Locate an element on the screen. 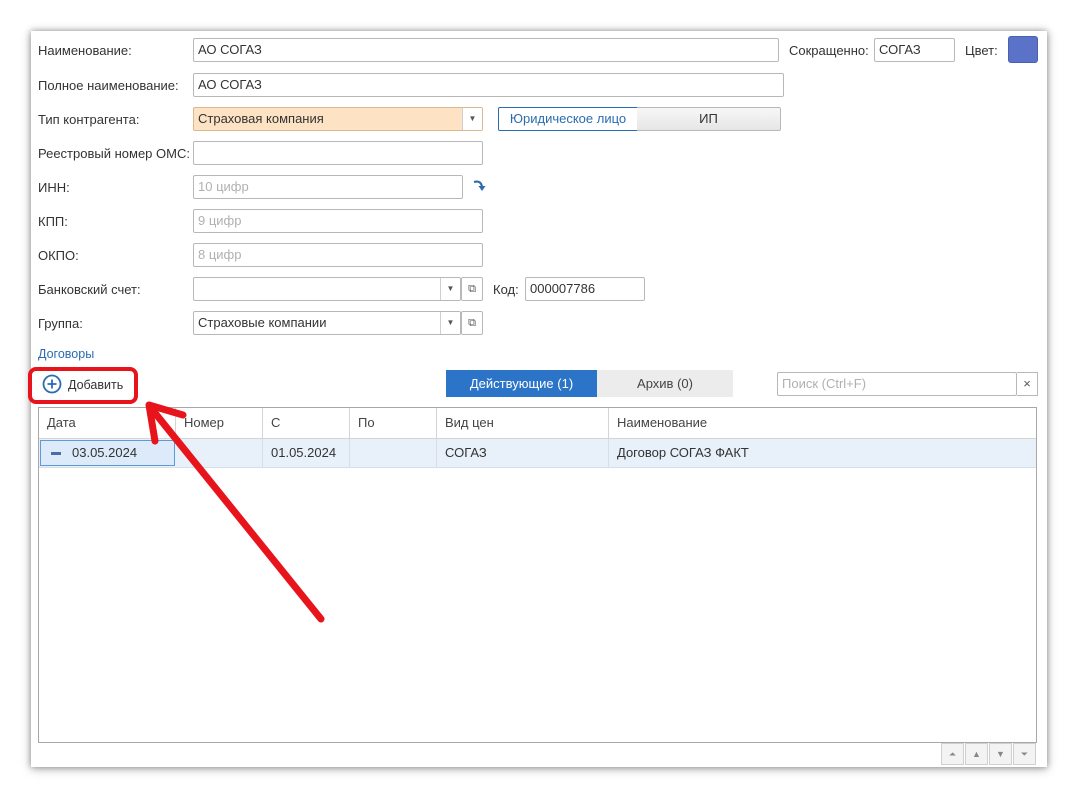  oms-input is located at coordinates (338, 153).